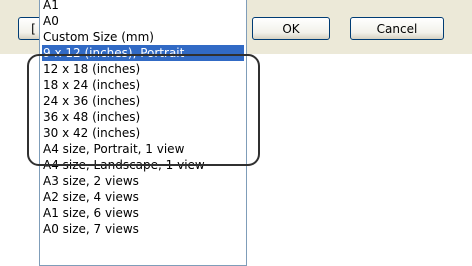  Describe the element at coordinates (143, 149) in the screenshot. I see `dropdown-option: A4 size, Portrait, 1 view` at that location.